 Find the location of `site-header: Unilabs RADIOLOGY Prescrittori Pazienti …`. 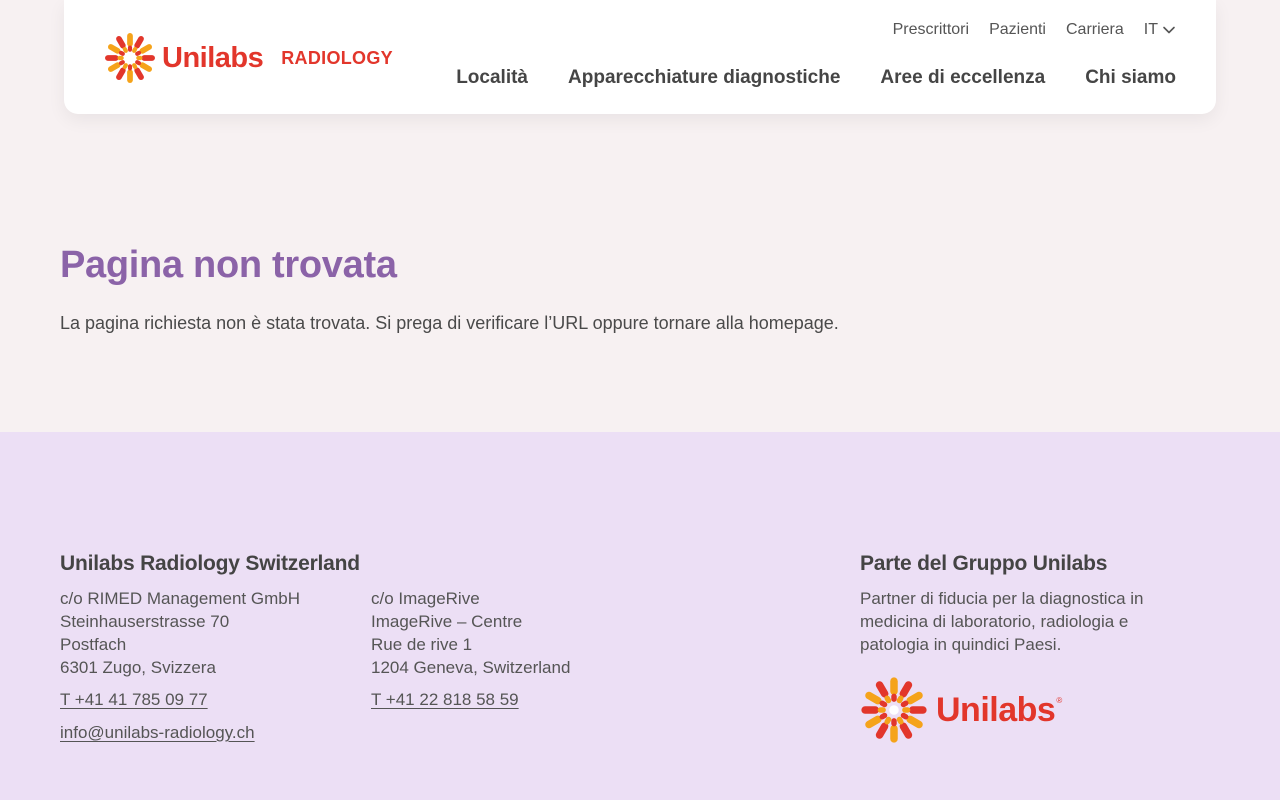

site-header: Unilabs RADIOLOGY Prescrittori Pazienti … is located at coordinates (640, 57).